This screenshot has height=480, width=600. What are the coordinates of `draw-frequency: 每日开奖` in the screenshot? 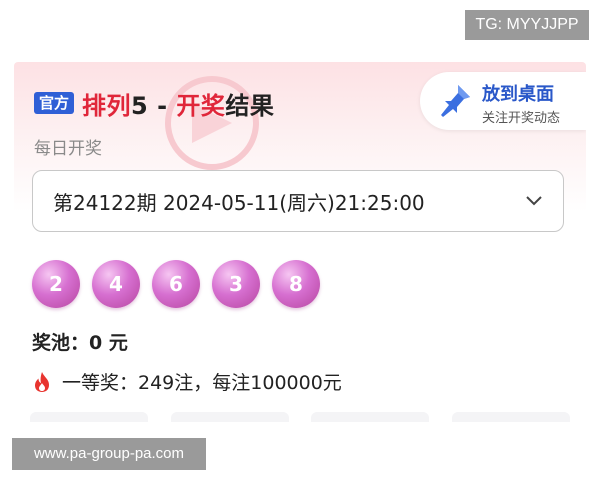 It's located at (68, 149).